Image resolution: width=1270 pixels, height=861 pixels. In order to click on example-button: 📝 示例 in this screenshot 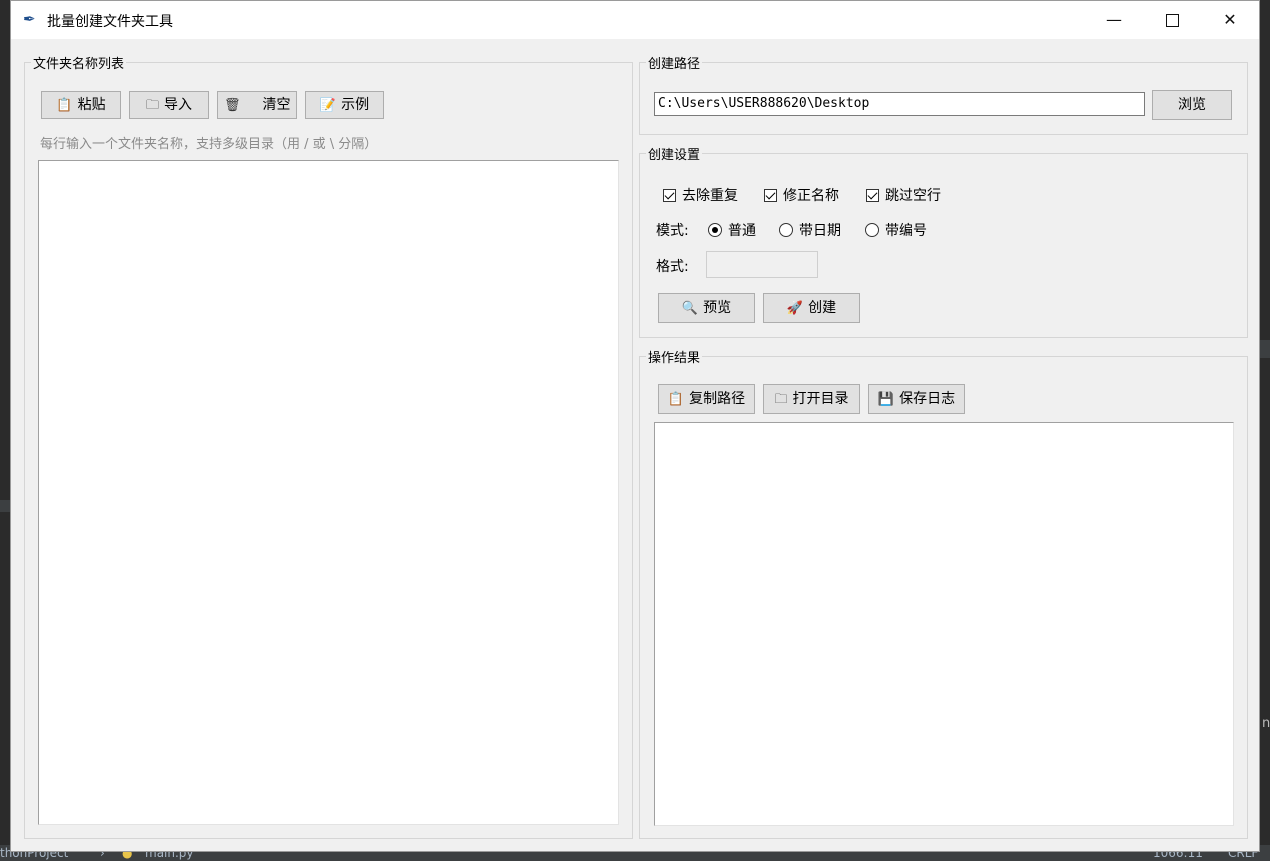, I will do `click(344, 105)`.